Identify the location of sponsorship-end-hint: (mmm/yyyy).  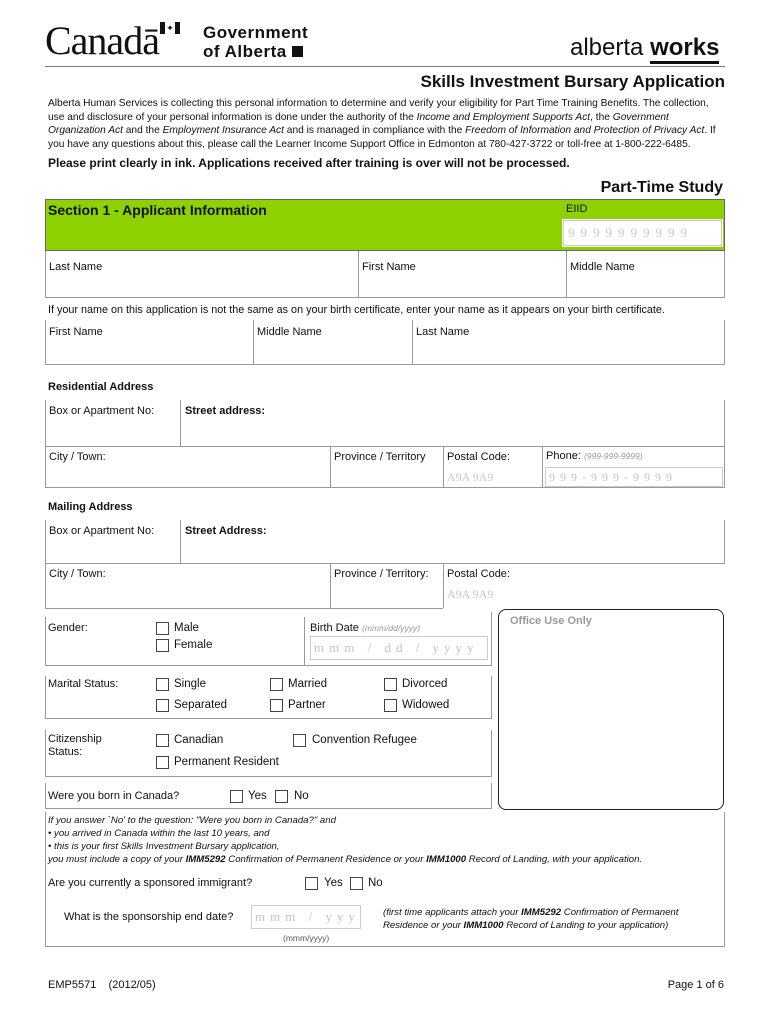
(306, 938).